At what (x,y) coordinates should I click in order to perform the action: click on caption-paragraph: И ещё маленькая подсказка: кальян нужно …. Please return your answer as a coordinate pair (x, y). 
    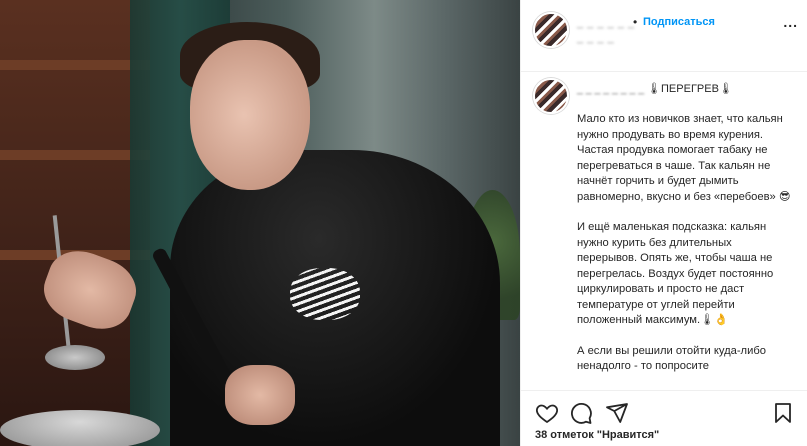
    Looking at the image, I should click on (675, 273).